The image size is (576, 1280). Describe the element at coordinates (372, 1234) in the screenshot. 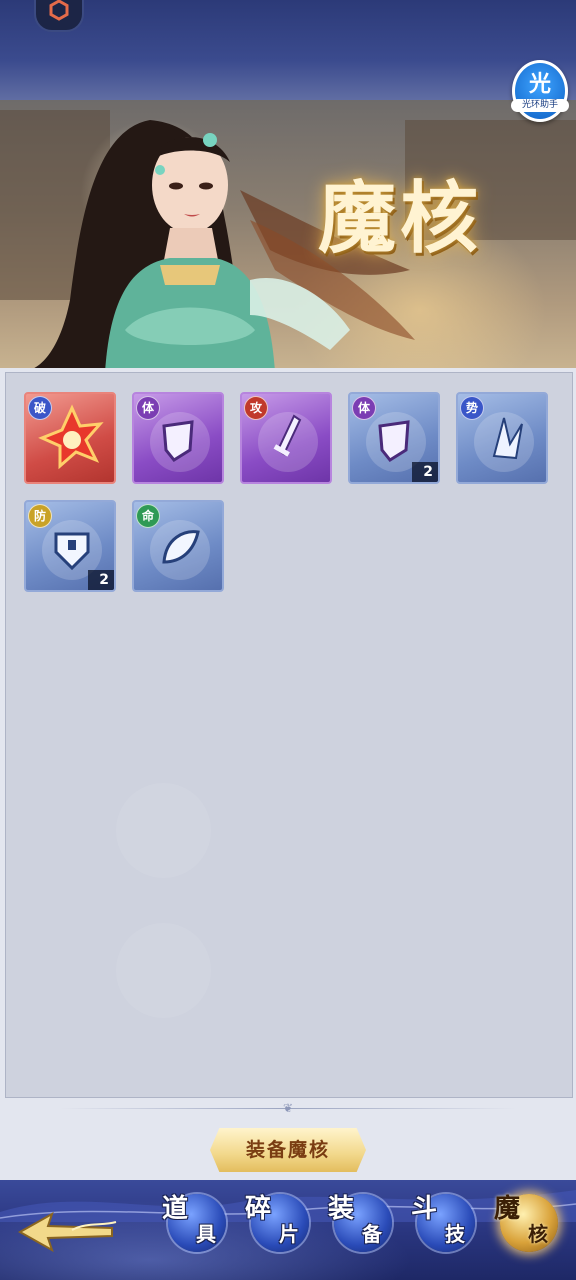

I see `tab-label-char2: 备` at that location.